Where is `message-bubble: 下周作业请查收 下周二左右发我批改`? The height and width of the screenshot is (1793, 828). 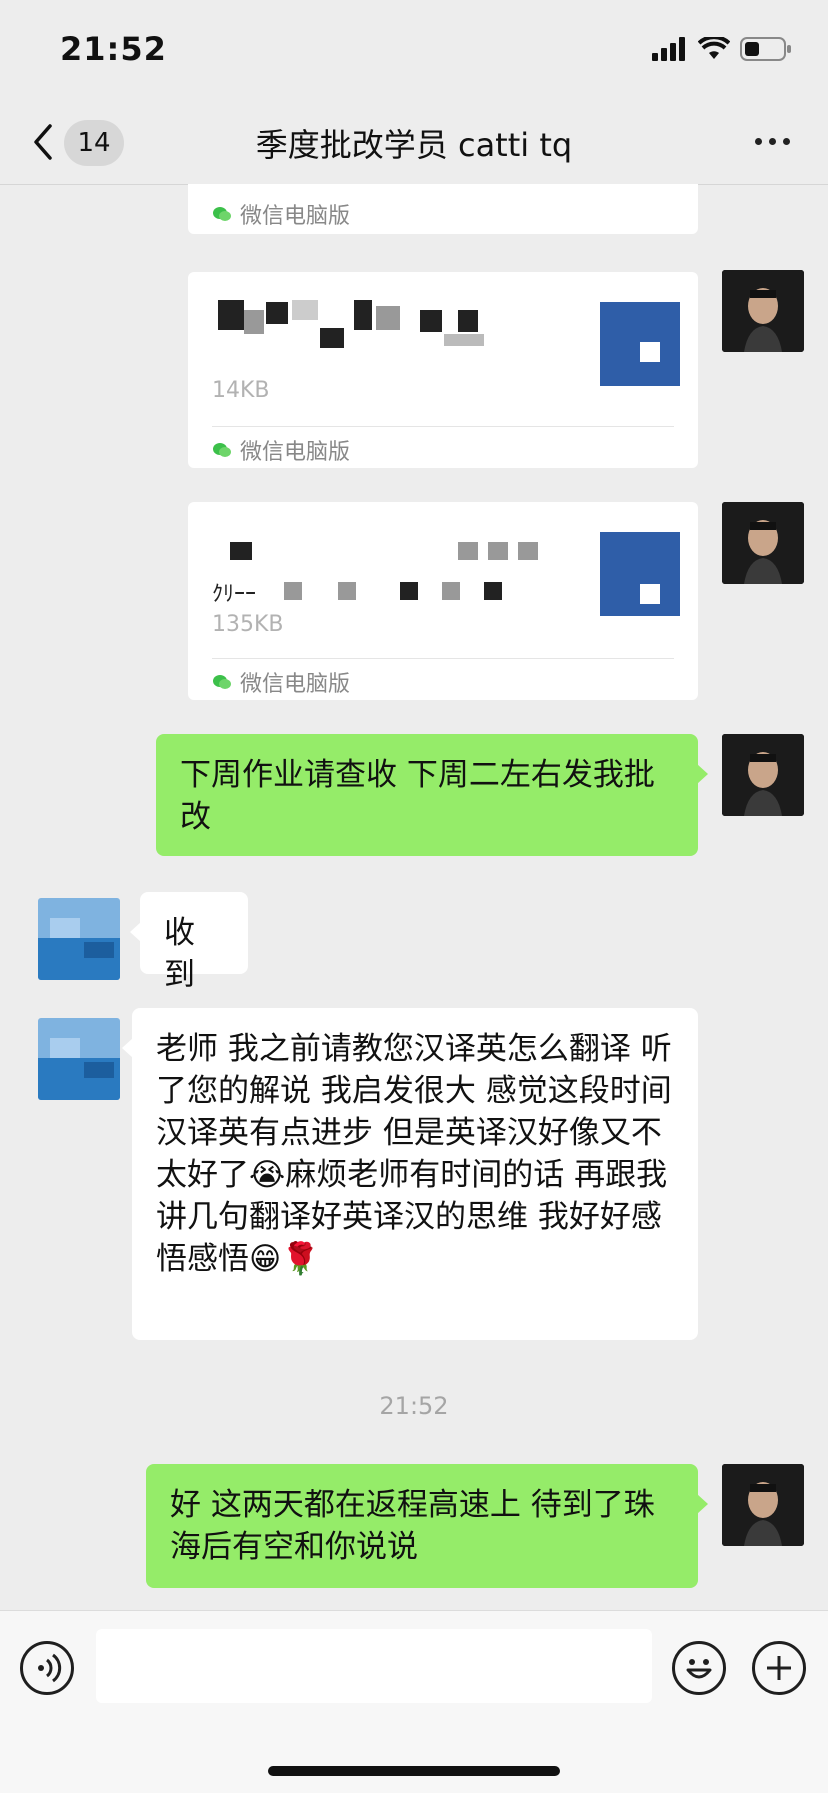 message-bubble: 下周作业请查收 下周二左右发我批改 is located at coordinates (432, 795).